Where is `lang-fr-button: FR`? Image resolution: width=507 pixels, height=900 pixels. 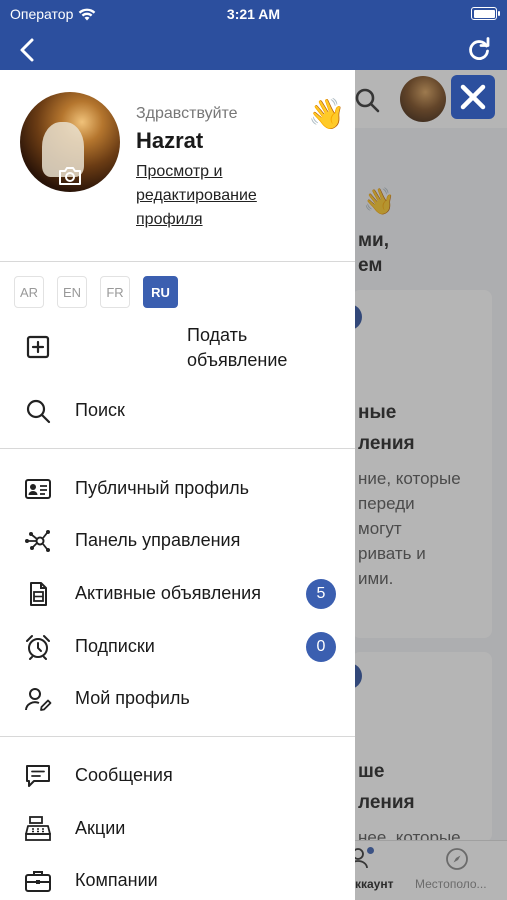 lang-fr-button: FR is located at coordinates (115, 292).